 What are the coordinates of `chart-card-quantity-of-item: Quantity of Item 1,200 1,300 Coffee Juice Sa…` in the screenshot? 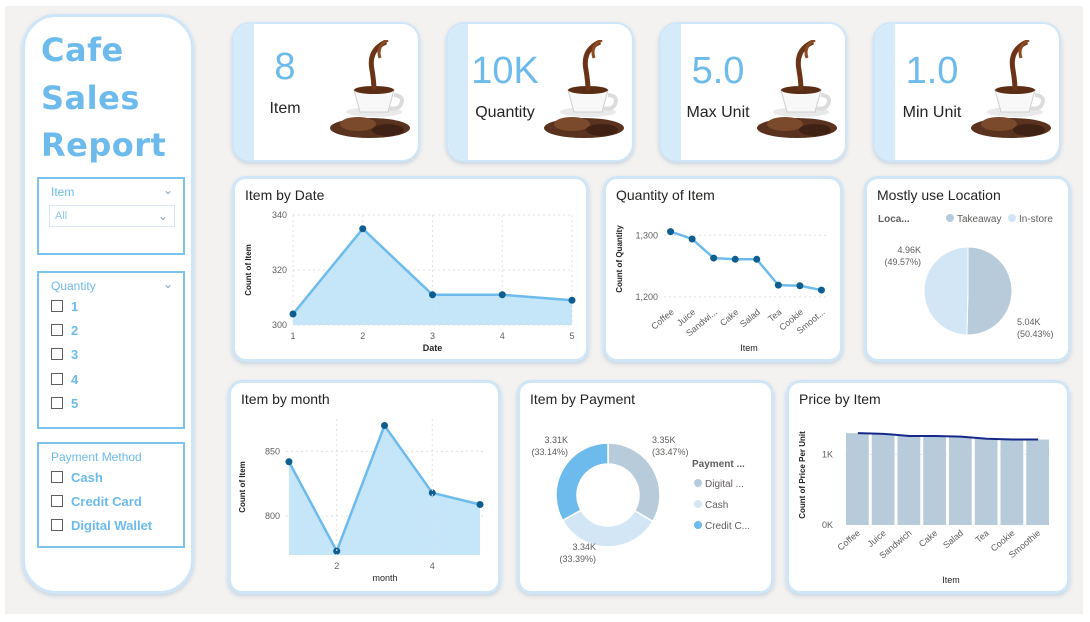 It's located at (723, 269).